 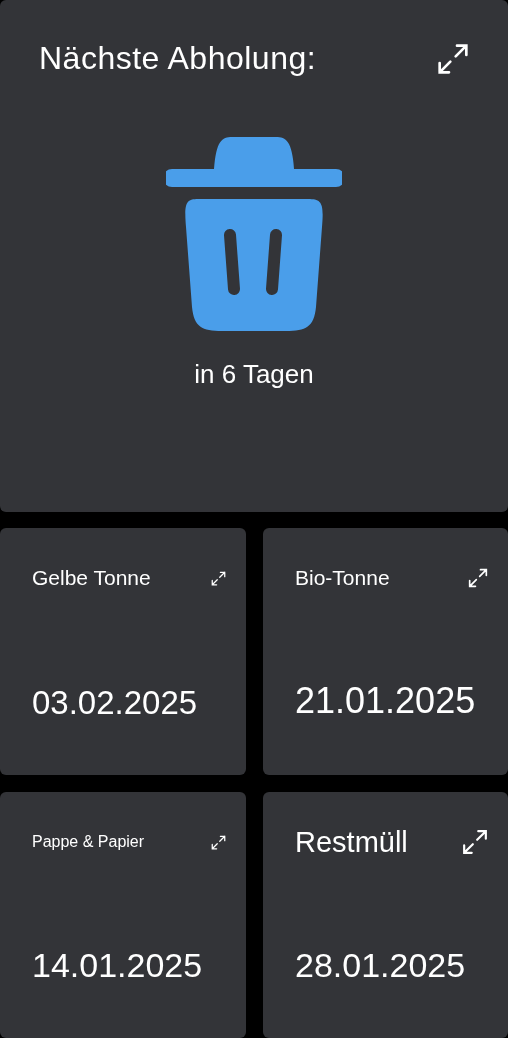 I want to click on bin-title: Pappe & Papier, so click(x=88, y=842).